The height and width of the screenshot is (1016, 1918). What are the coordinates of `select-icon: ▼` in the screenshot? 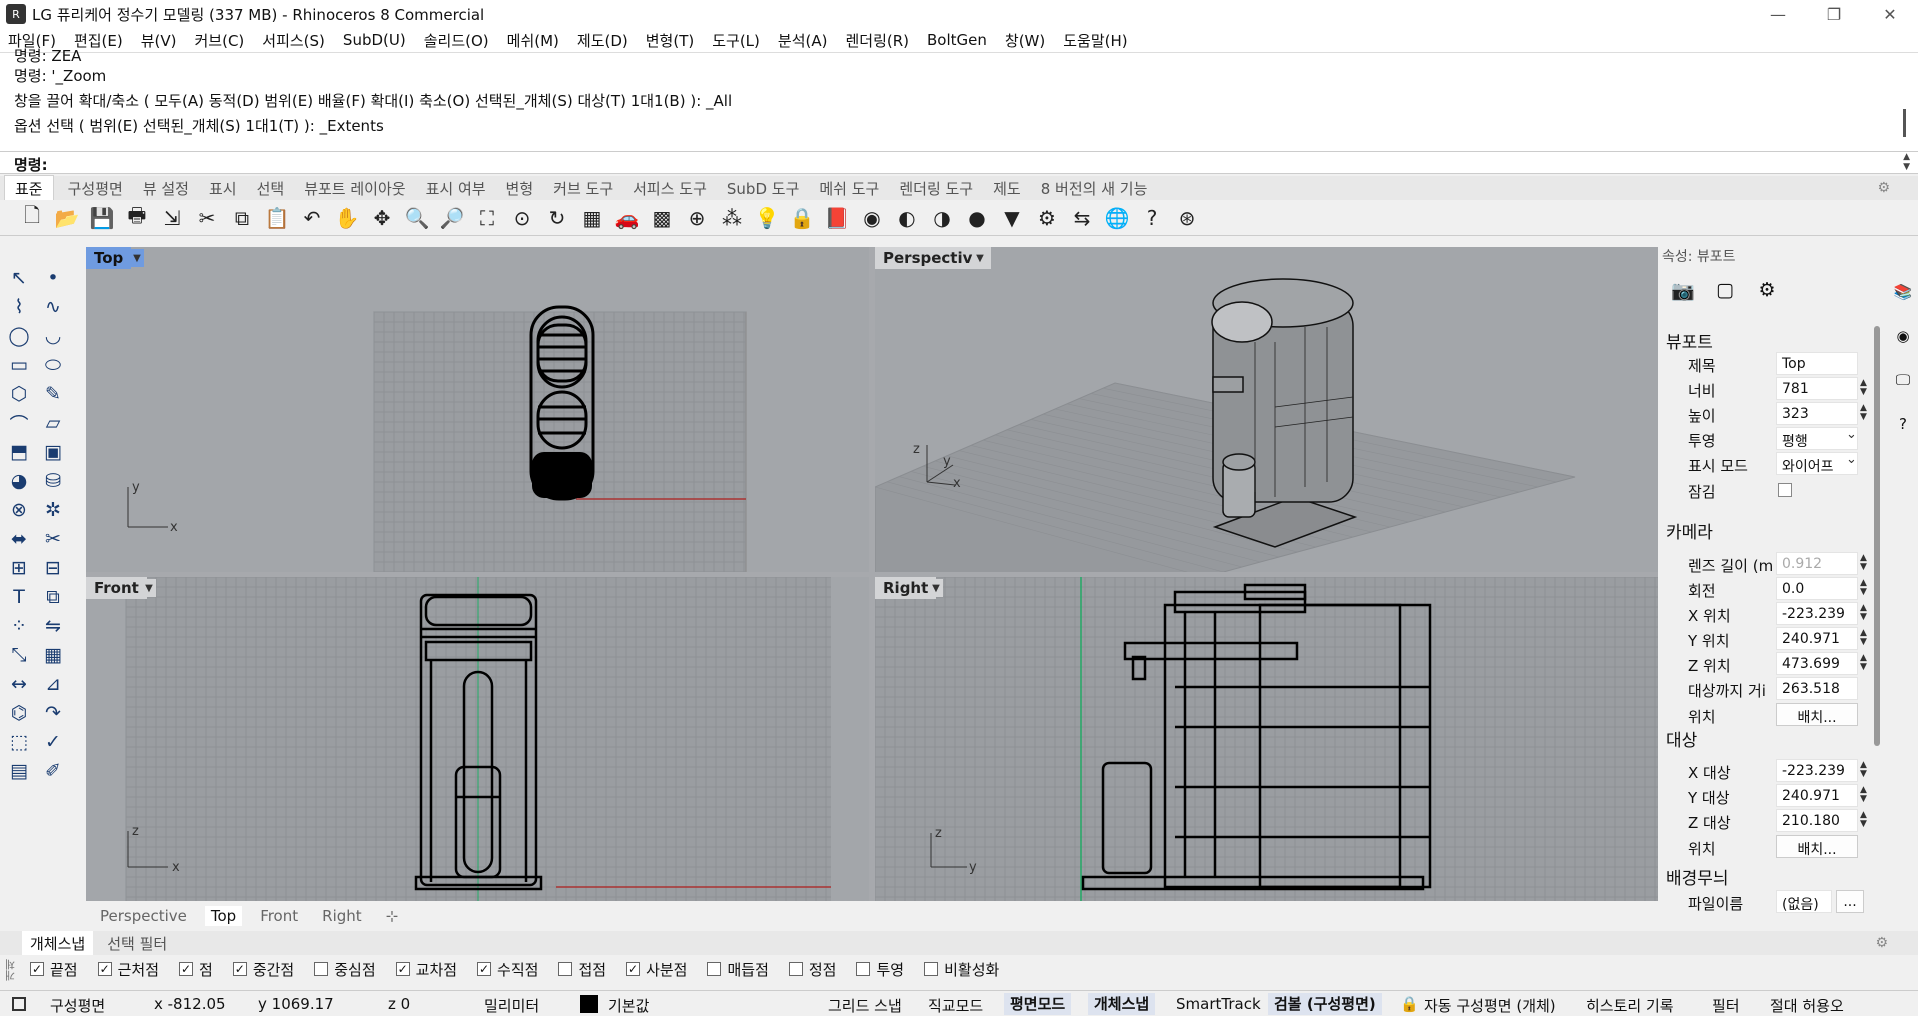 It's located at (1012, 218).